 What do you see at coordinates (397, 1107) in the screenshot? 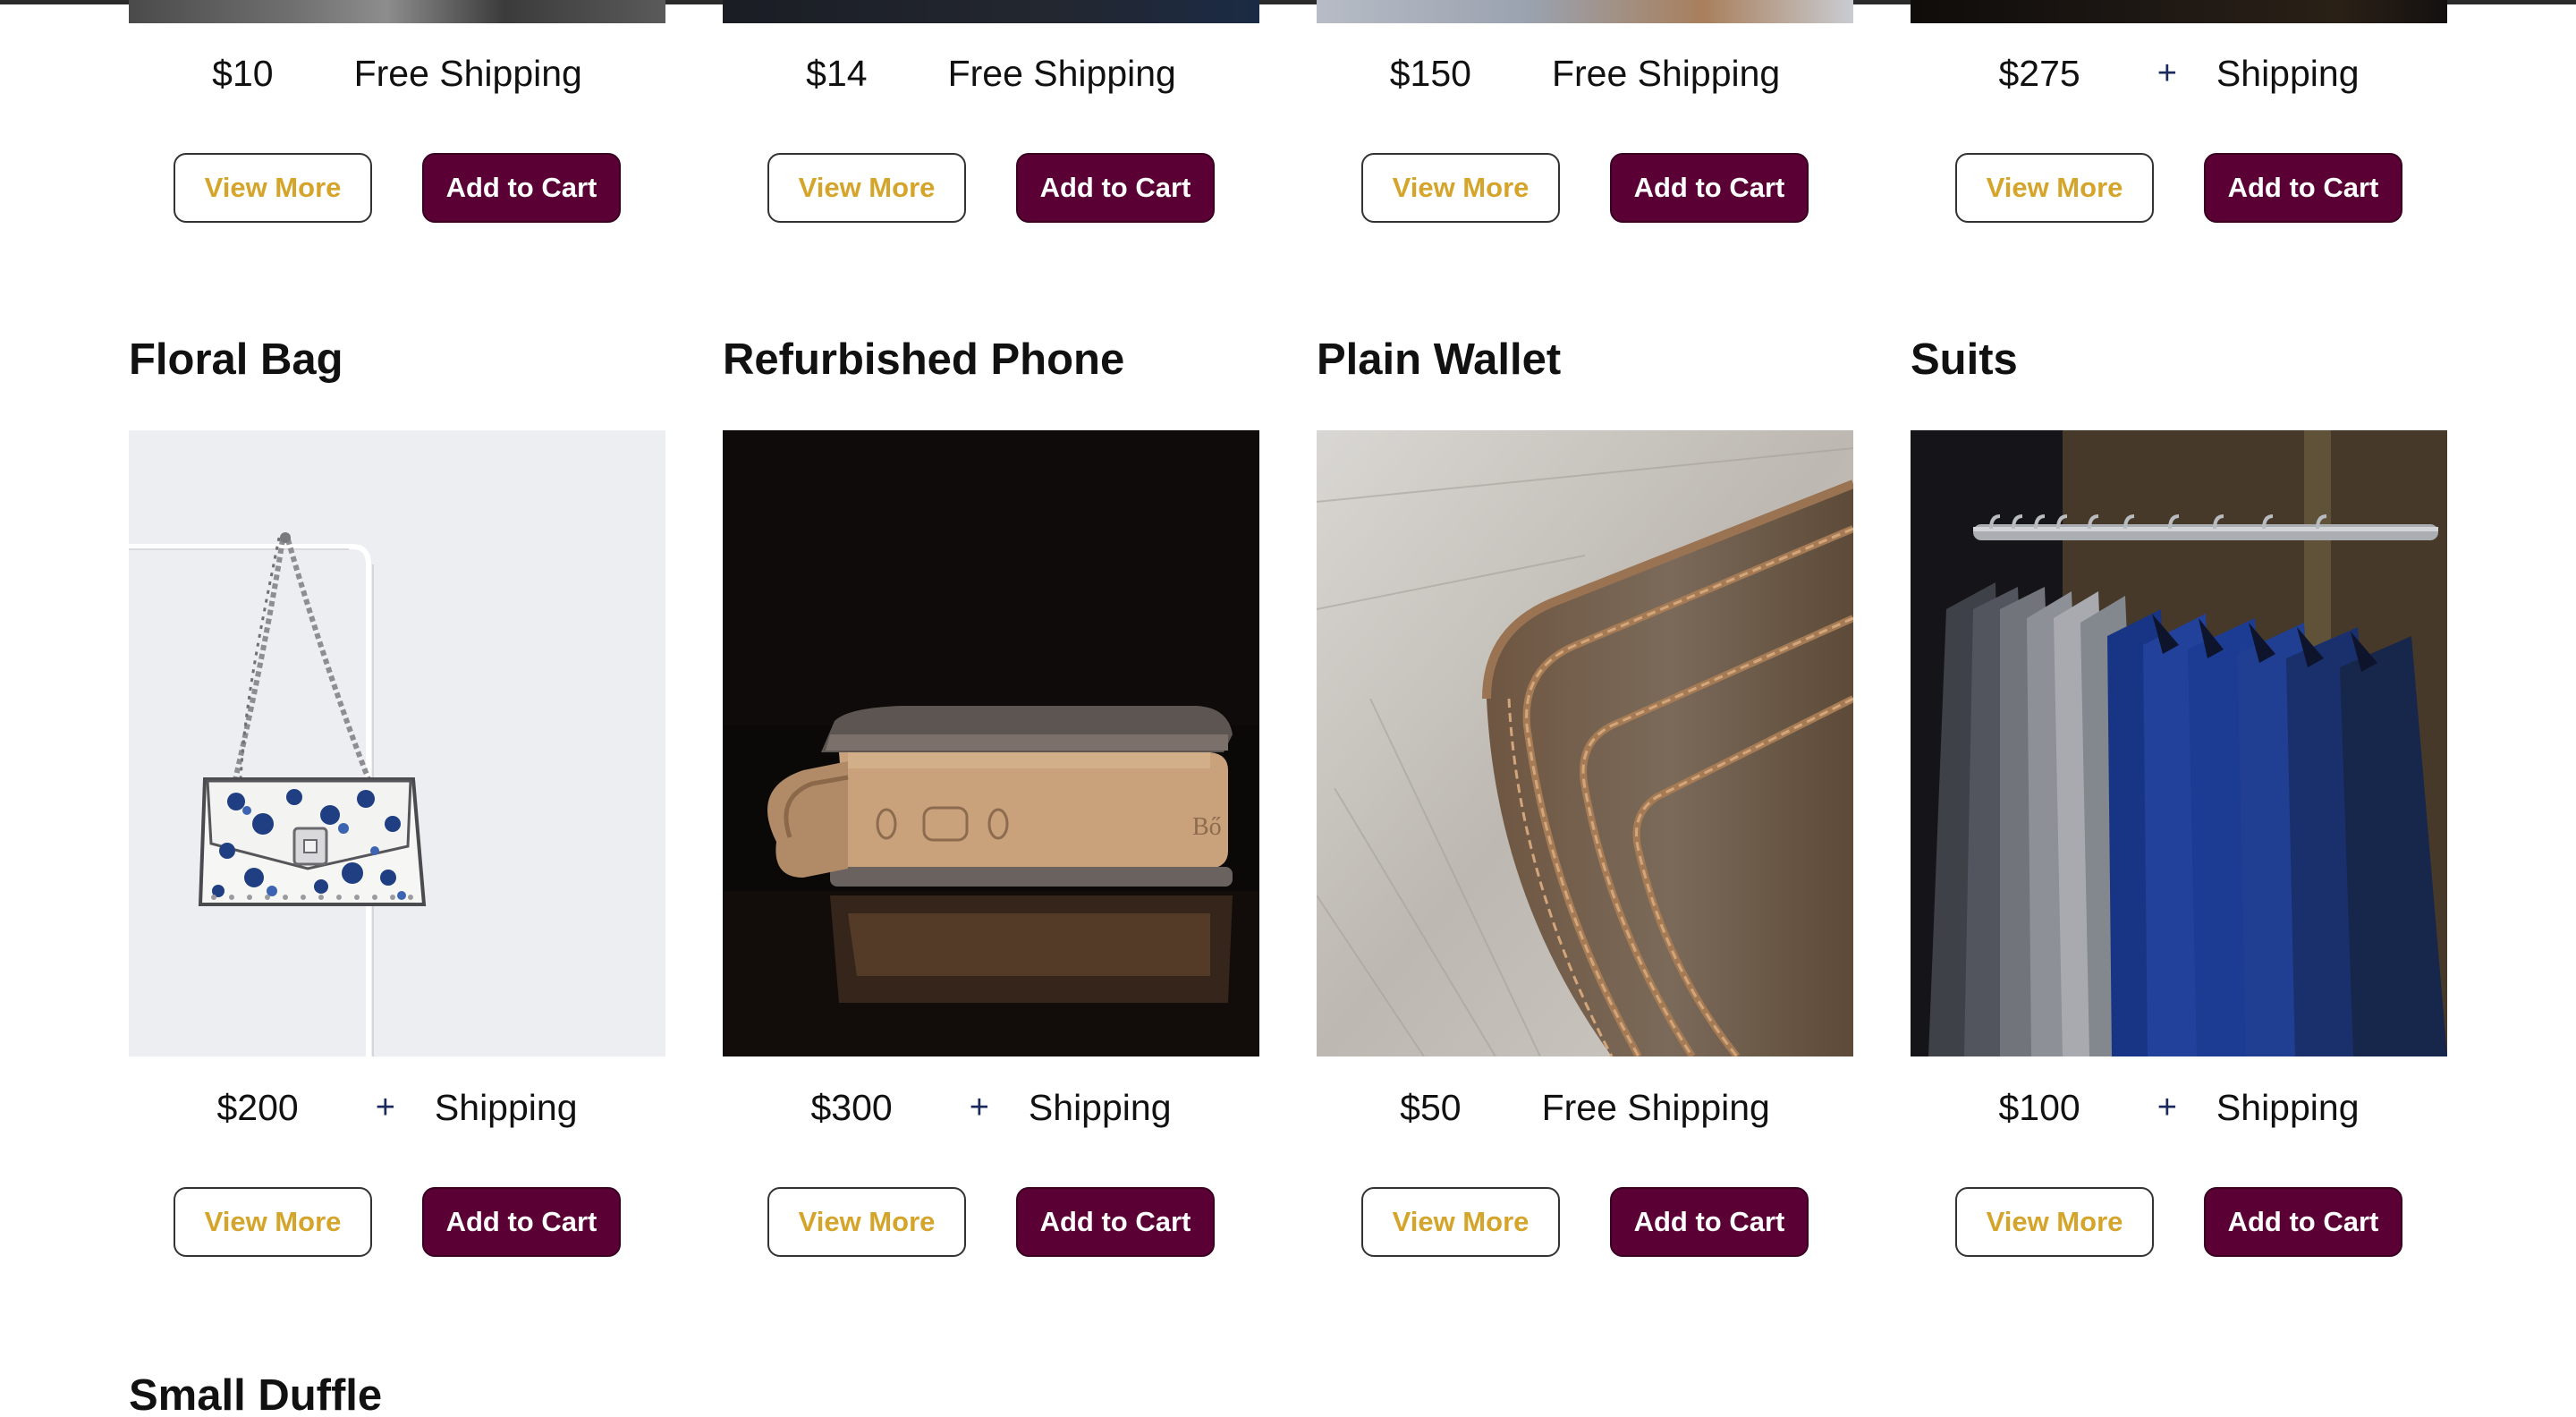
I see `price-shipping-row: $200 + Shipping` at bounding box center [397, 1107].